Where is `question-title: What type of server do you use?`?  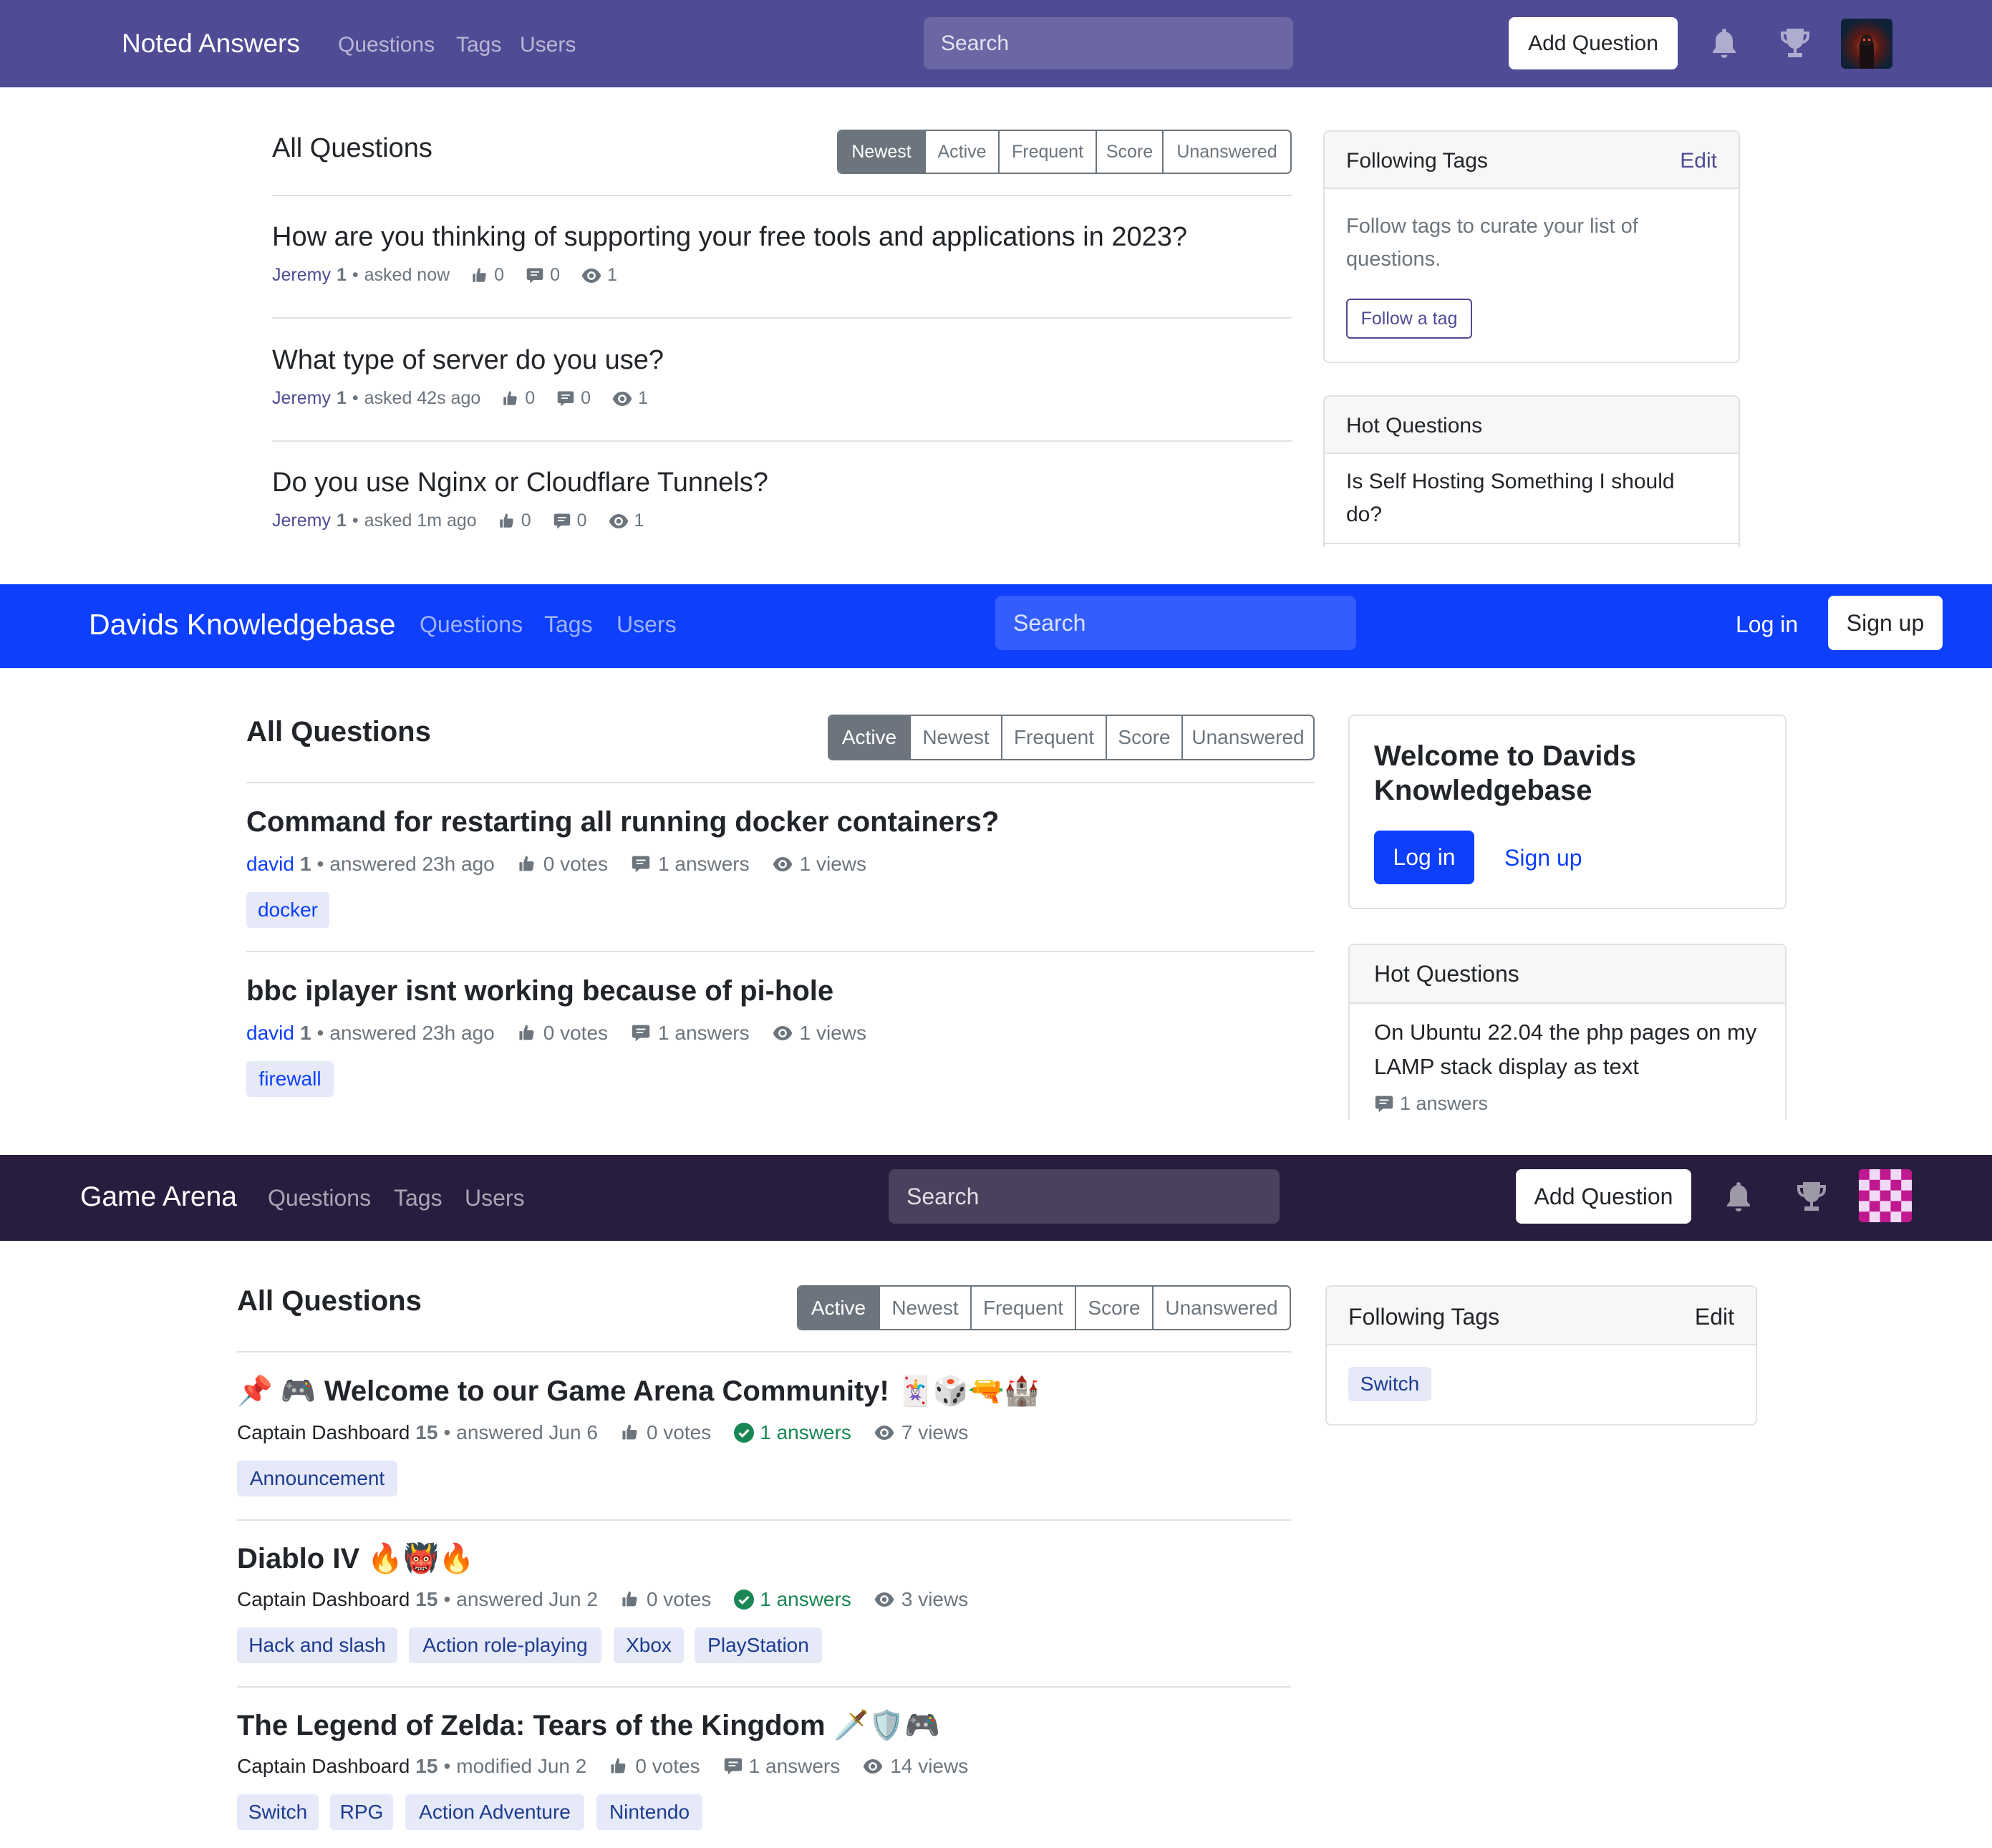 question-title: What type of server do you use? is located at coordinates (468, 360).